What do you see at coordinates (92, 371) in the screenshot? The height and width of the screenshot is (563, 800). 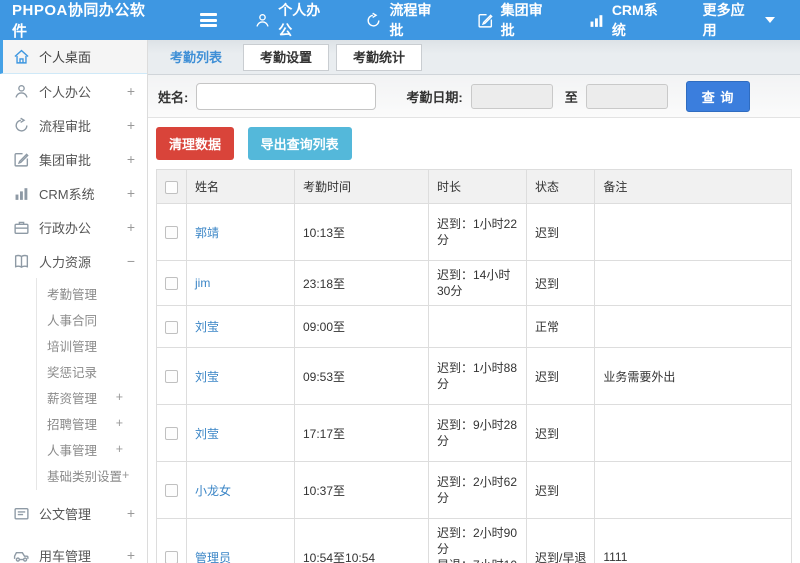 I see `sidebar-subitem: 奖惩记录` at bounding box center [92, 371].